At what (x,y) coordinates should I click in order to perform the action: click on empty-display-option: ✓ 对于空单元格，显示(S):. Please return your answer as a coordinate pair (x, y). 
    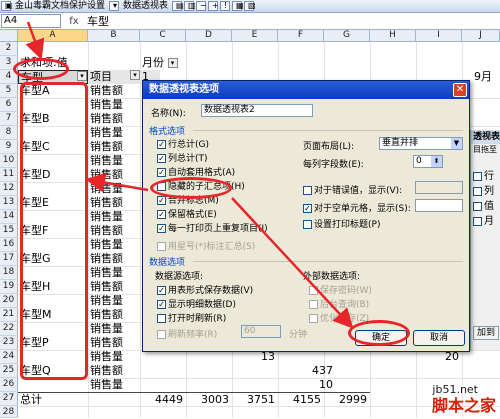
    Looking at the image, I should click on (357, 207).